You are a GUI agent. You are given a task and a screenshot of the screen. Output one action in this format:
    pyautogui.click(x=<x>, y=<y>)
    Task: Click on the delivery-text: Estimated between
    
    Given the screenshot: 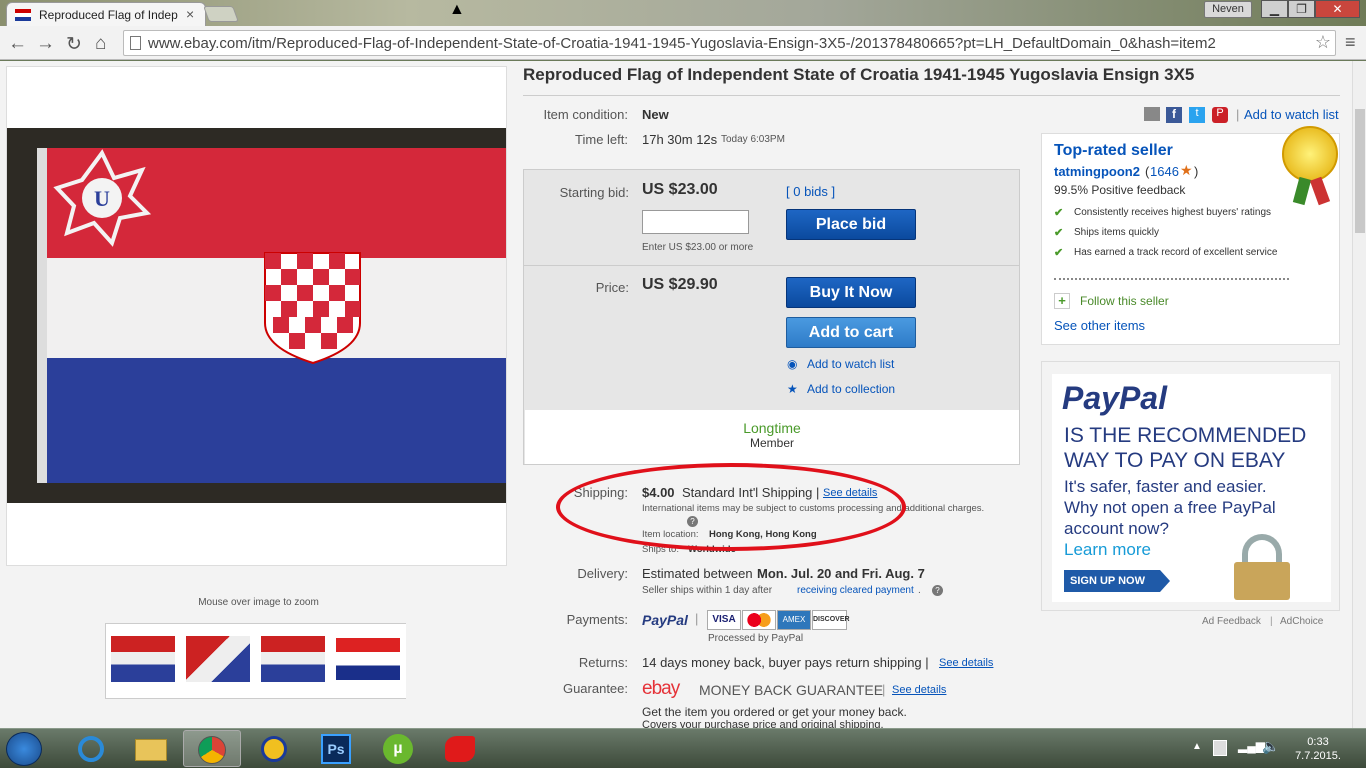 What is the action you would take?
    pyautogui.click(x=697, y=573)
    